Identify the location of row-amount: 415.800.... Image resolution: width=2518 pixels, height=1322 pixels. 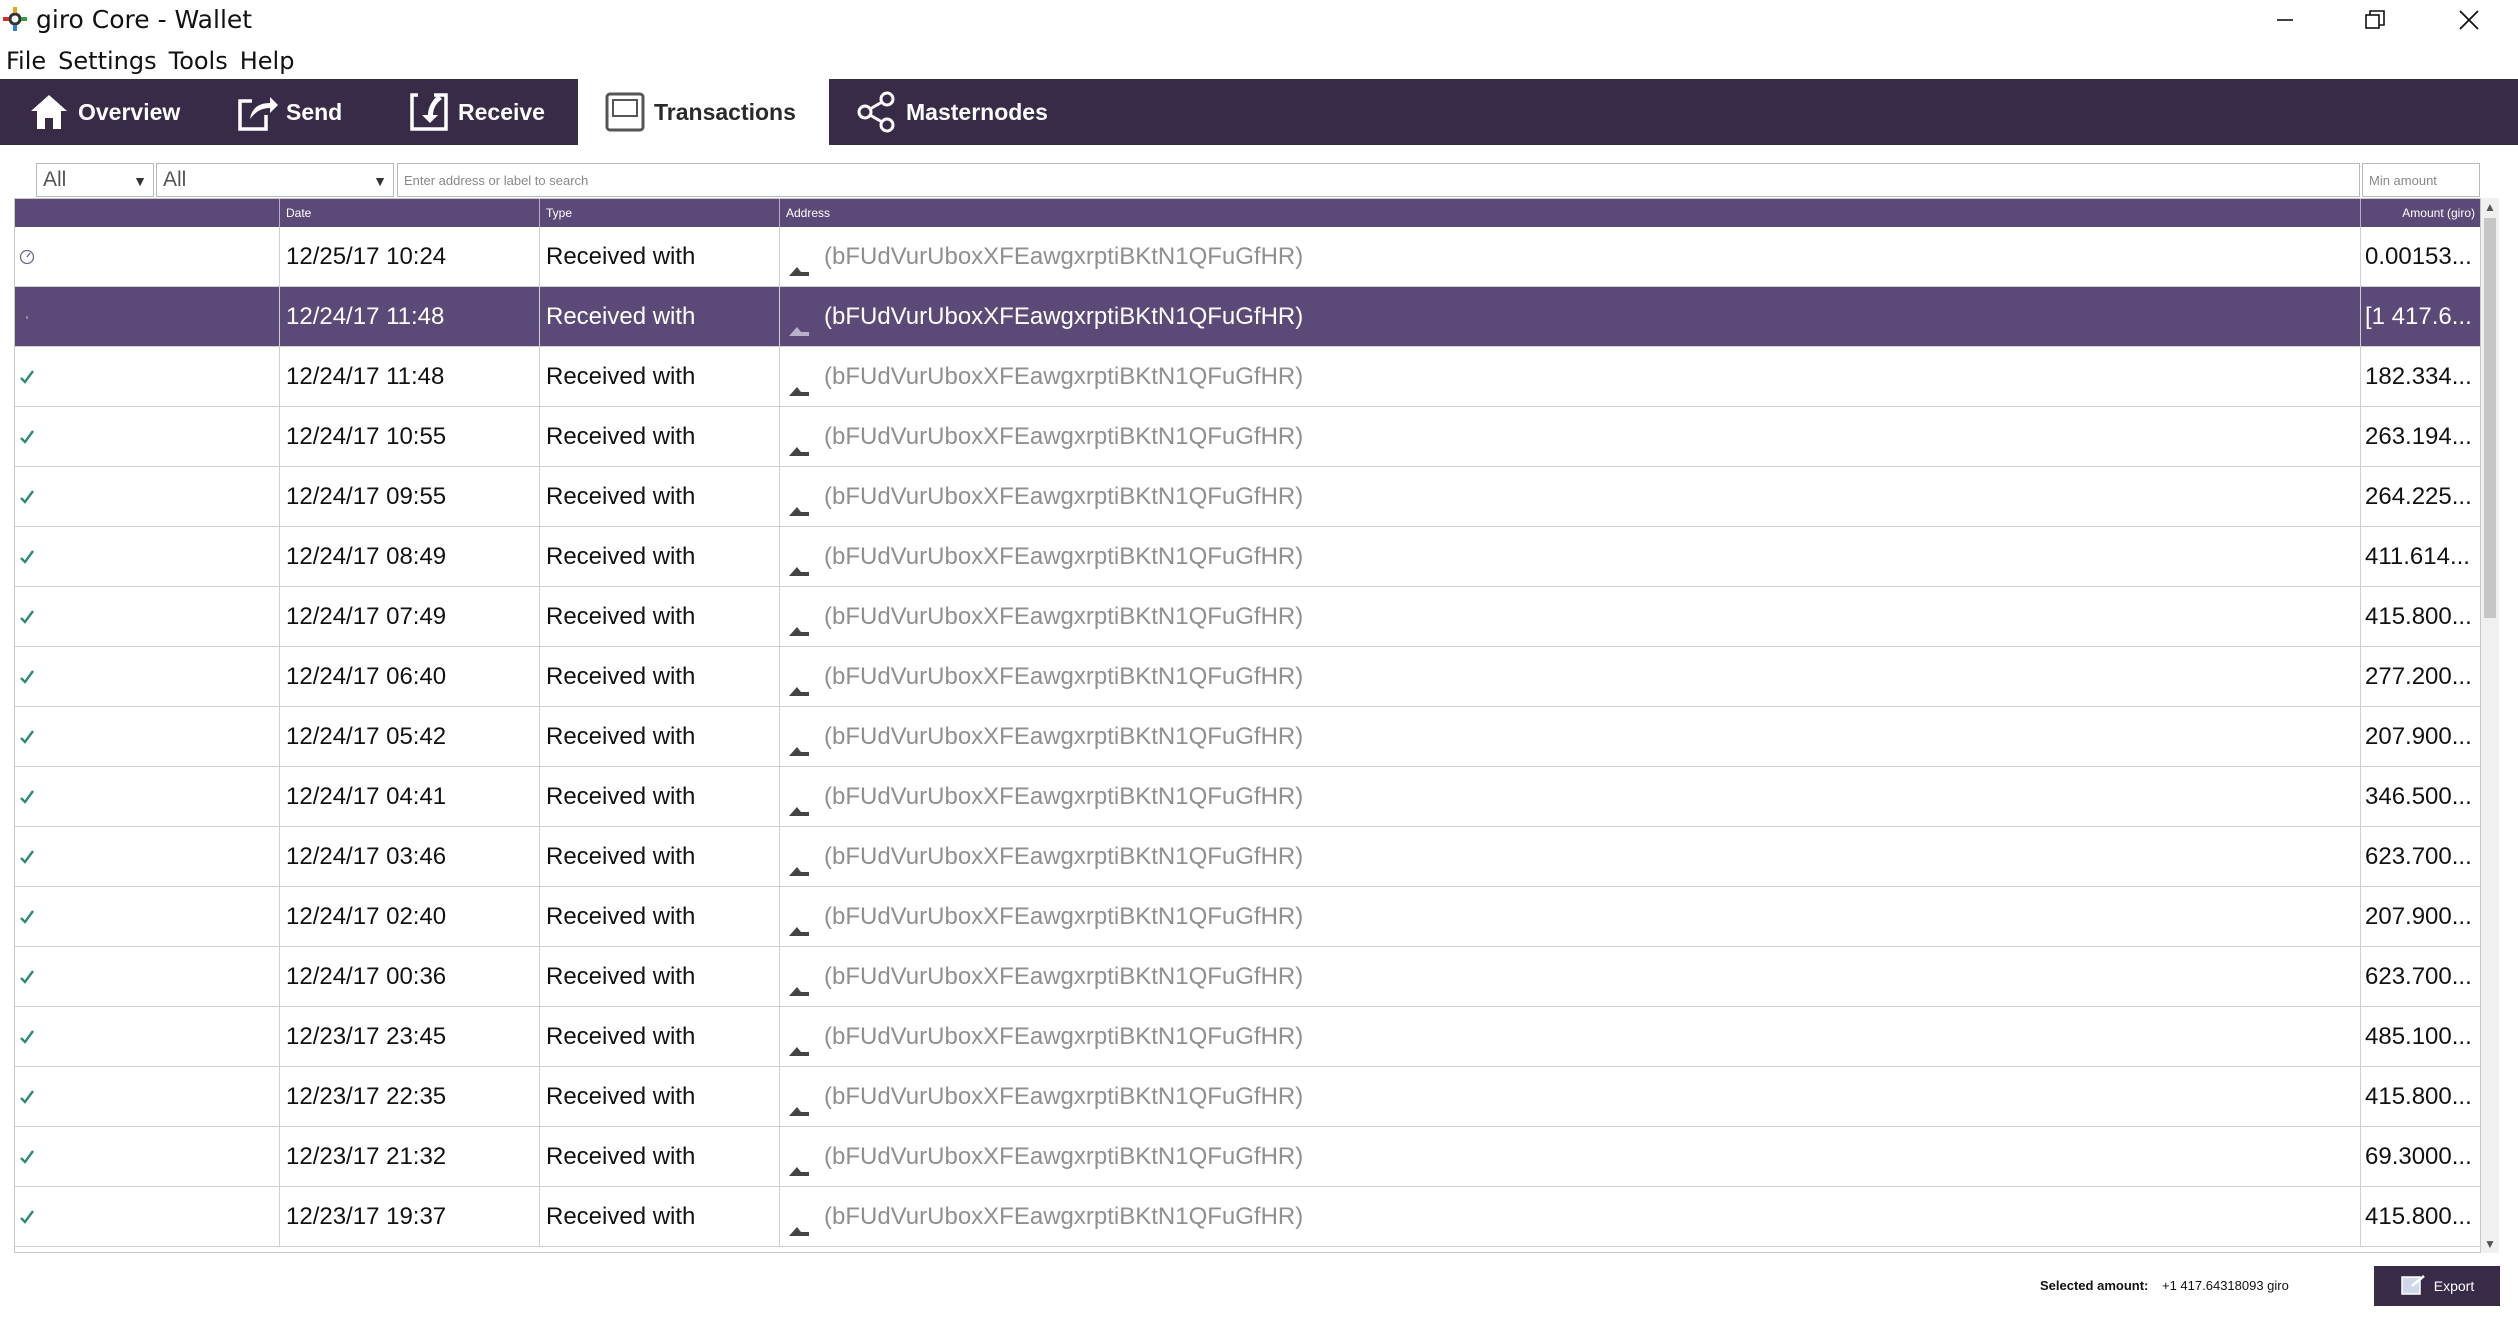
(2418, 616).